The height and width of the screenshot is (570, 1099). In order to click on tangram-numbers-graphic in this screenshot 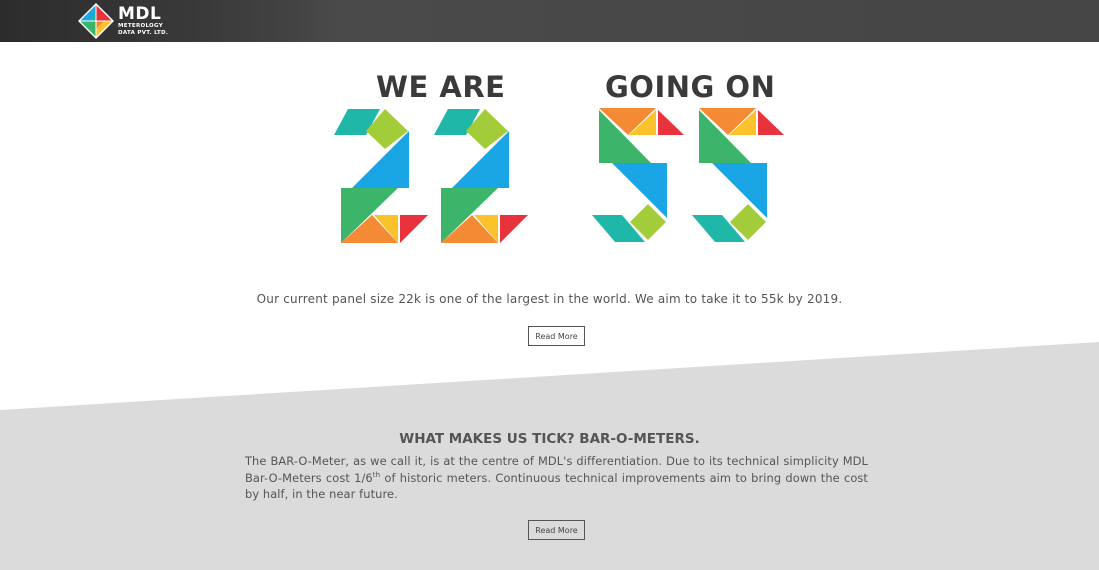, I will do `click(559, 175)`.